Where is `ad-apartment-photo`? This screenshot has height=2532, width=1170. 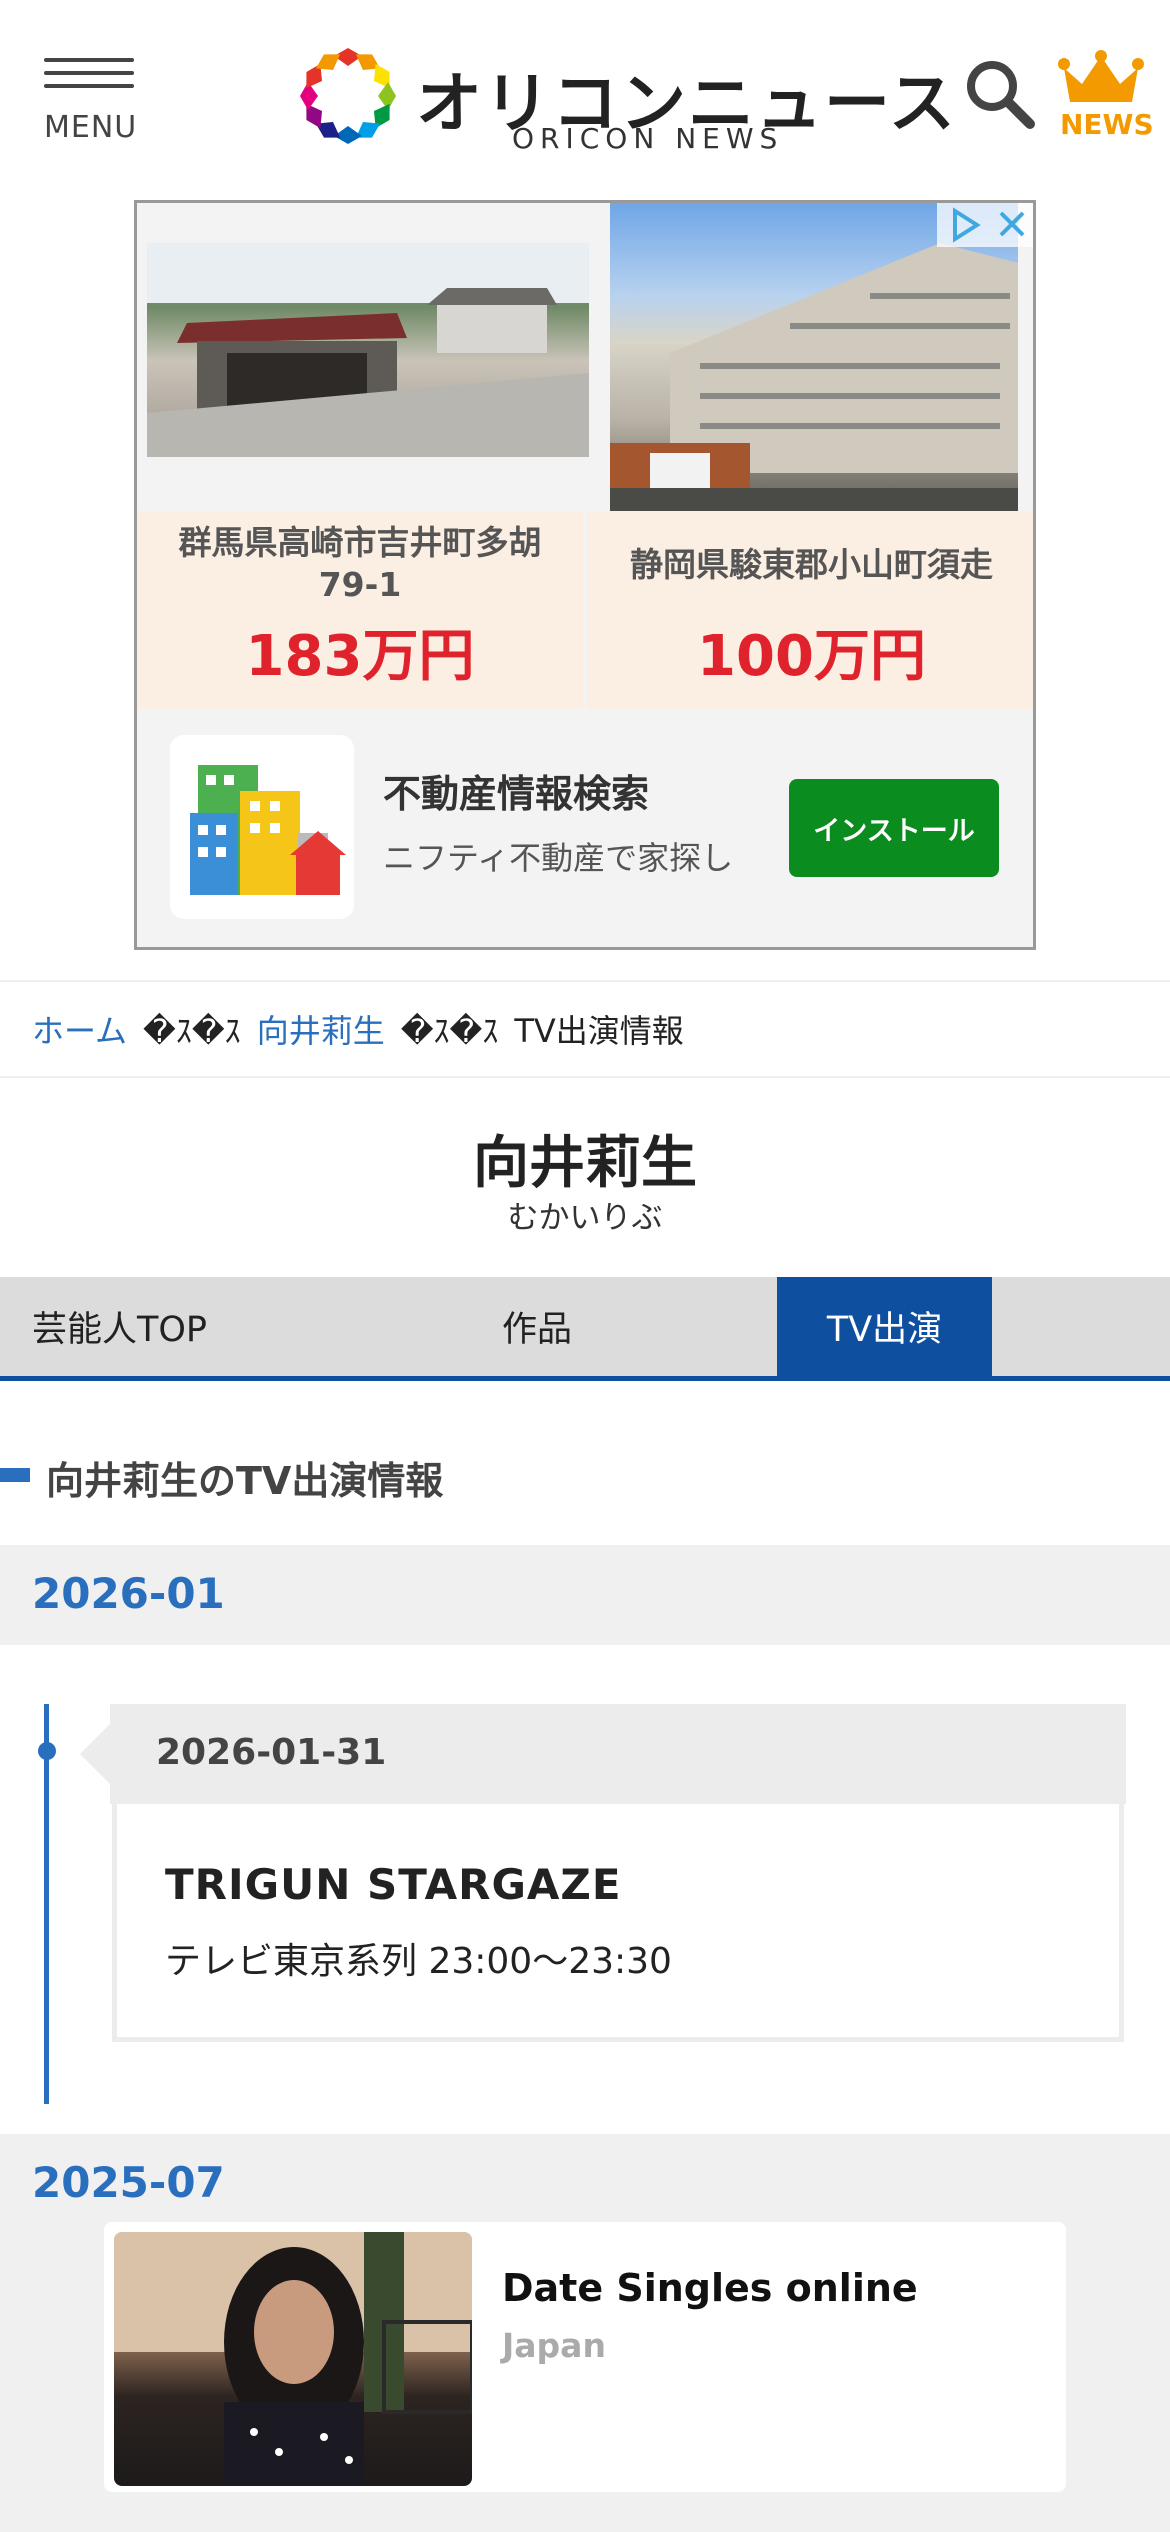 ad-apartment-photo is located at coordinates (814, 358).